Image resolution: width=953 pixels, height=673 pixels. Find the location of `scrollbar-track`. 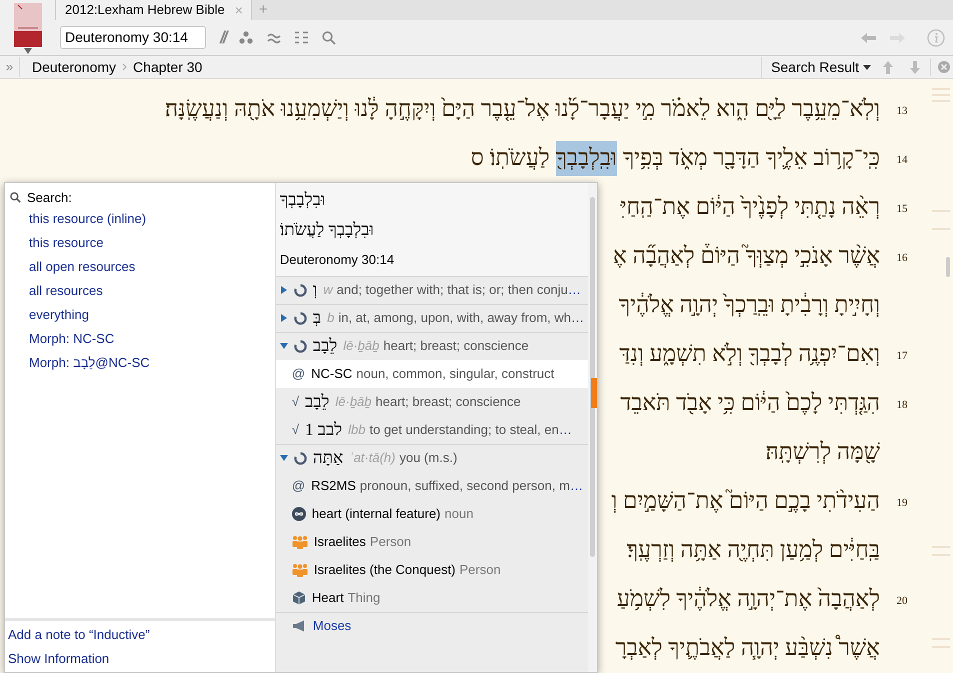

scrollbar-track is located at coordinates (592, 427).